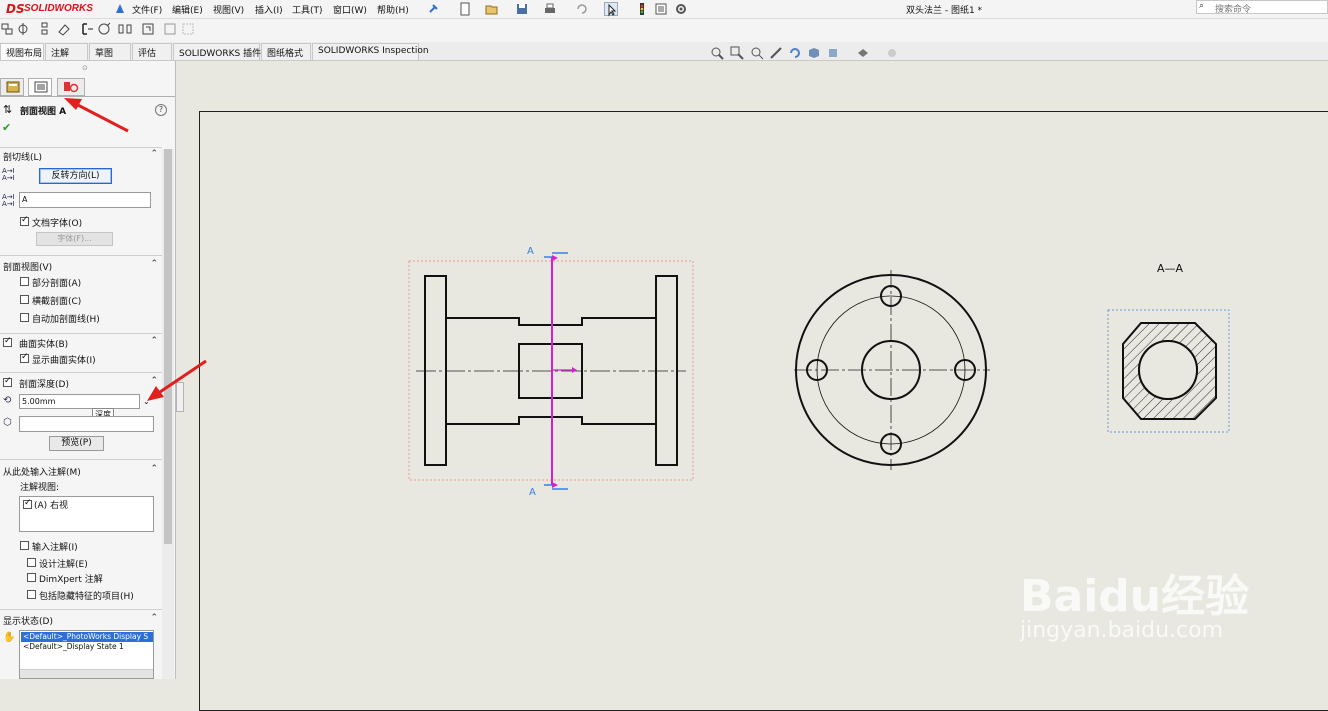 This screenshot has height=711, width=1328. What do you see at coordinates (307, 9) in the screenshot?
I see `menu-tools: 工具(T)` at bounding box center [307, 9].